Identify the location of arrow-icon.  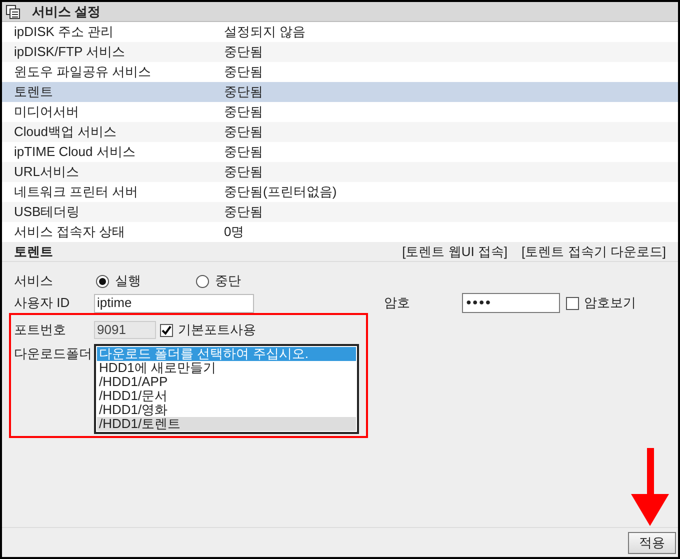
(650, 487).